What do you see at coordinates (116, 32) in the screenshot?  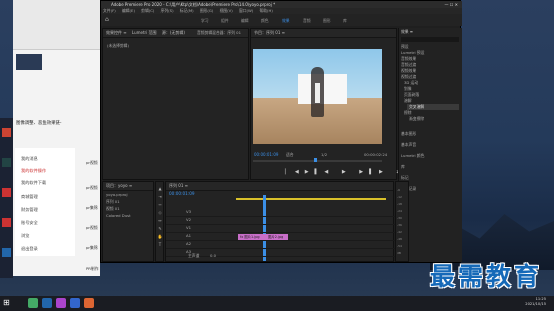 I see `tab-effect-controls: 效果控件 ≡` at bounding box center [116, 32].